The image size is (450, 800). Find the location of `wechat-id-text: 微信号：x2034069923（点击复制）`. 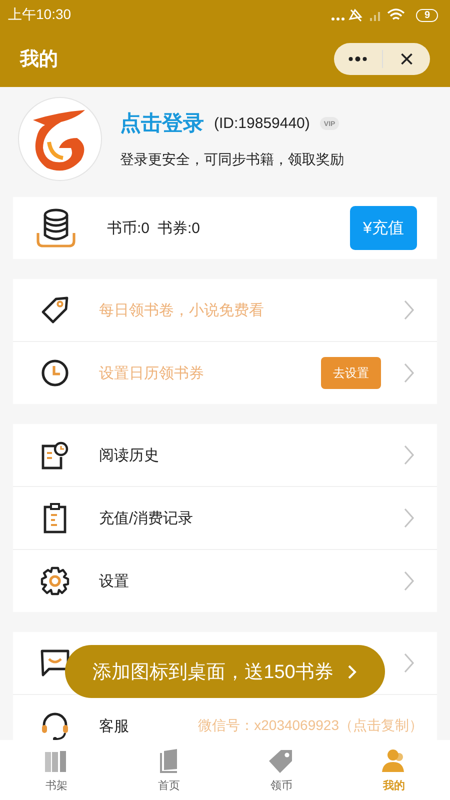

wechat-id-text: 微信号：x2034069923（点击复制） is located at coordinates (310, 726).